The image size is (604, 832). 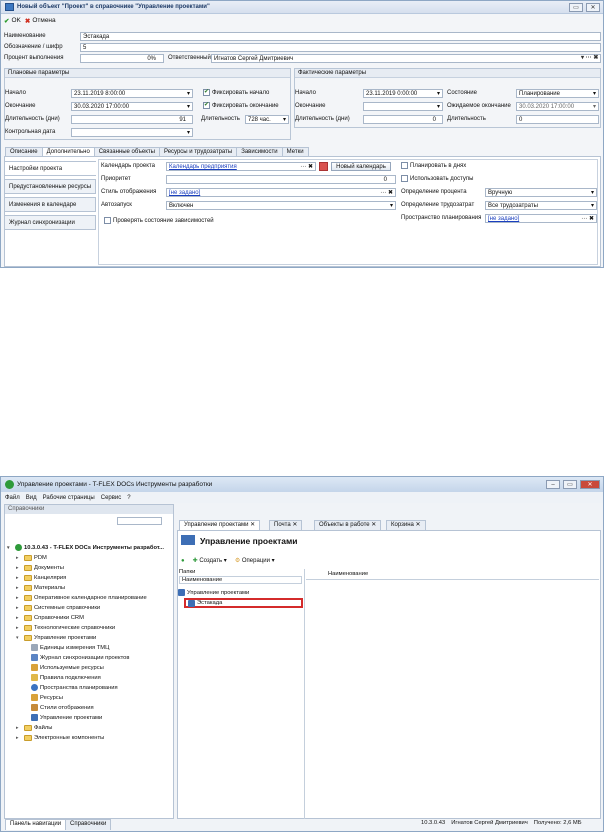 What do you see at coordinates (126, 151) in the screenshot?
I see `tab-linked-objects: Связанные объекты` at bounding box center [126, 151].